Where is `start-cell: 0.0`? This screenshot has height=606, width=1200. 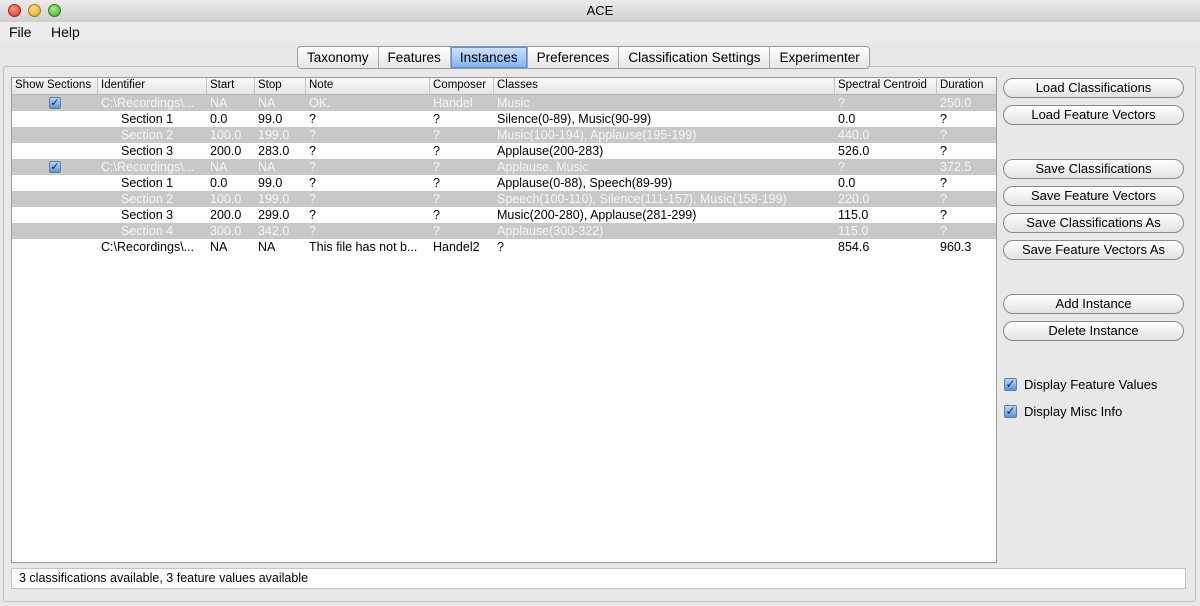
start-cell: 0.0 is located at coordinates (219, 183).